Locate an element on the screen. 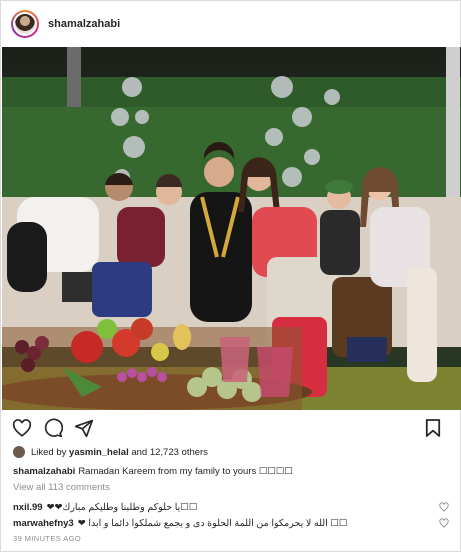  profile-avatar-image is located at coordinates (25, 24).